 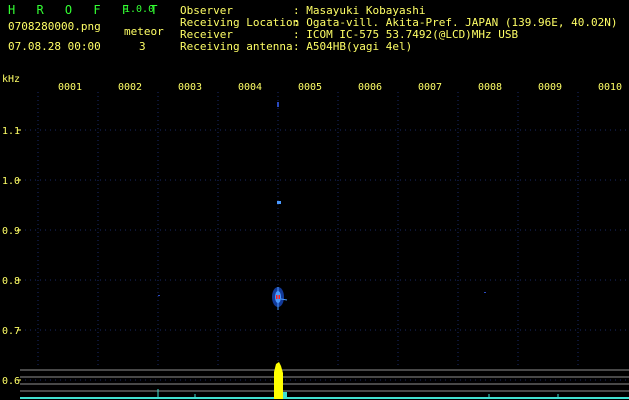 What do you see at coordinates (310, 87) in the screenshot?
I see `x-tick-label: 0005` at bounding box center [310, 87].